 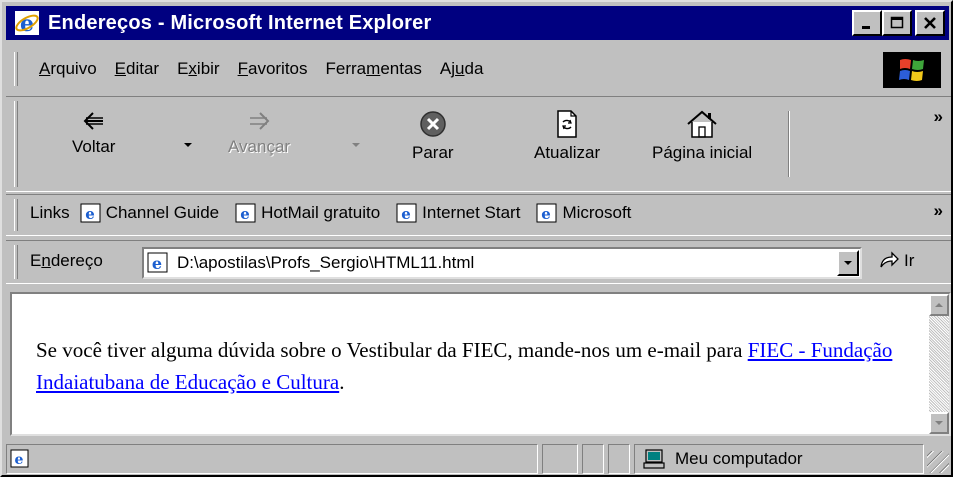 What do you see at coordinates (938, 462) in the screenshot?
I see `resize-grip` at bounding box center [938, 462].